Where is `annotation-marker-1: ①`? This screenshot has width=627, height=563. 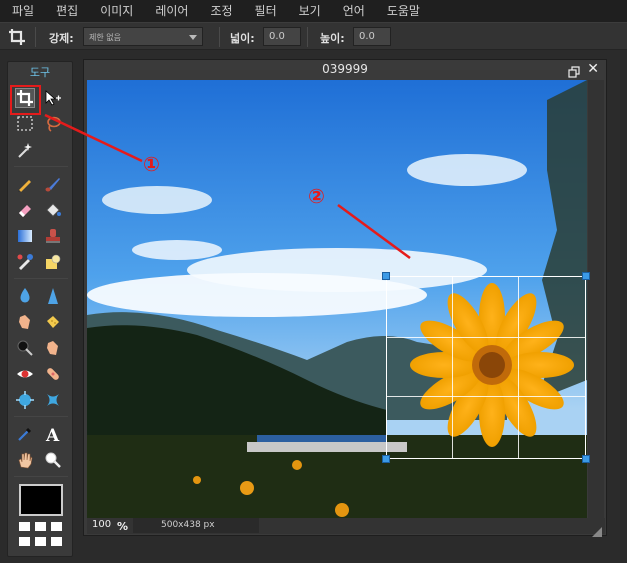
annotation-marker-1: ① is located at coordinates (151, 164).